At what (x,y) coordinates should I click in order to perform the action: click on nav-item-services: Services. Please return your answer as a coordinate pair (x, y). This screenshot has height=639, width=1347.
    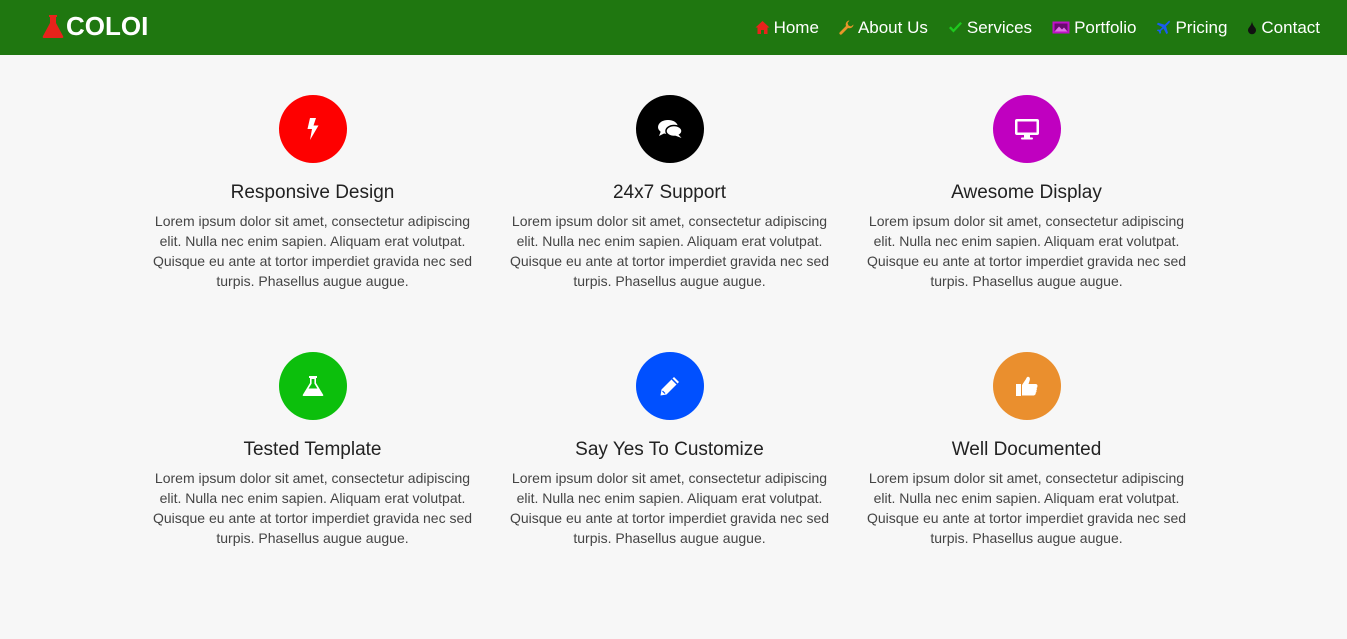
    Looking at the image, I should click on (990, 28).